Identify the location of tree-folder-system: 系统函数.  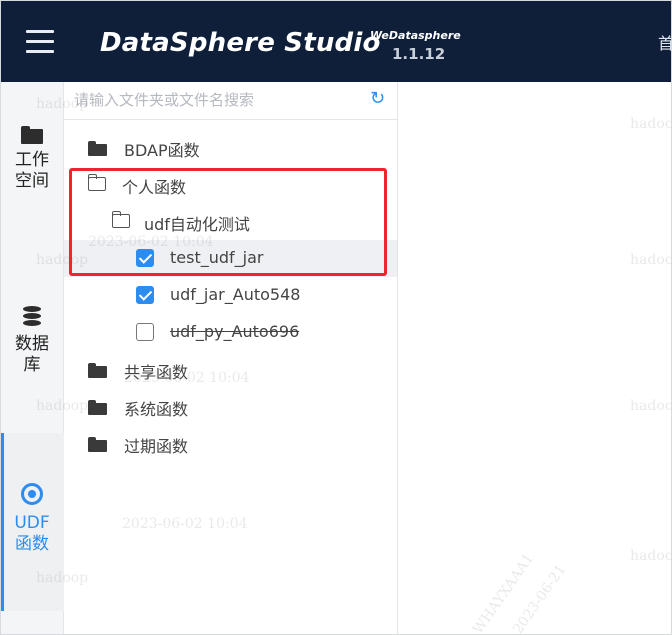
(230, 406).